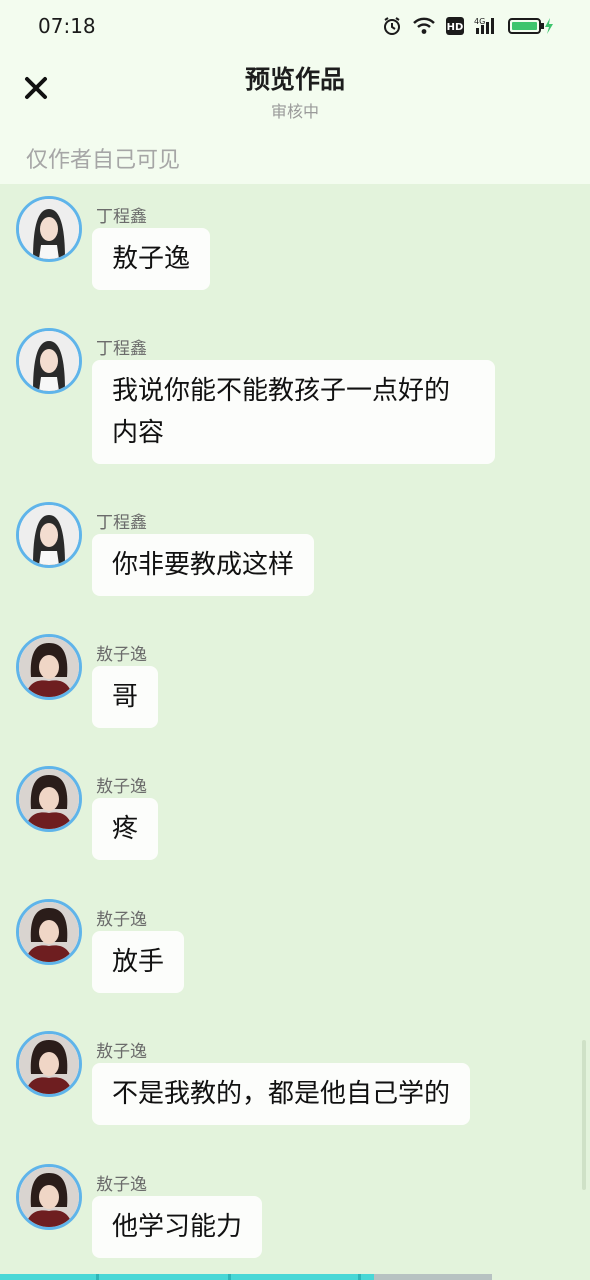 This screenshot has width=590, height=1280. What do you see at coordinates (67, 26) in the screenshot?
I see `status-time: 07:18` at bounding box center [67, 26].